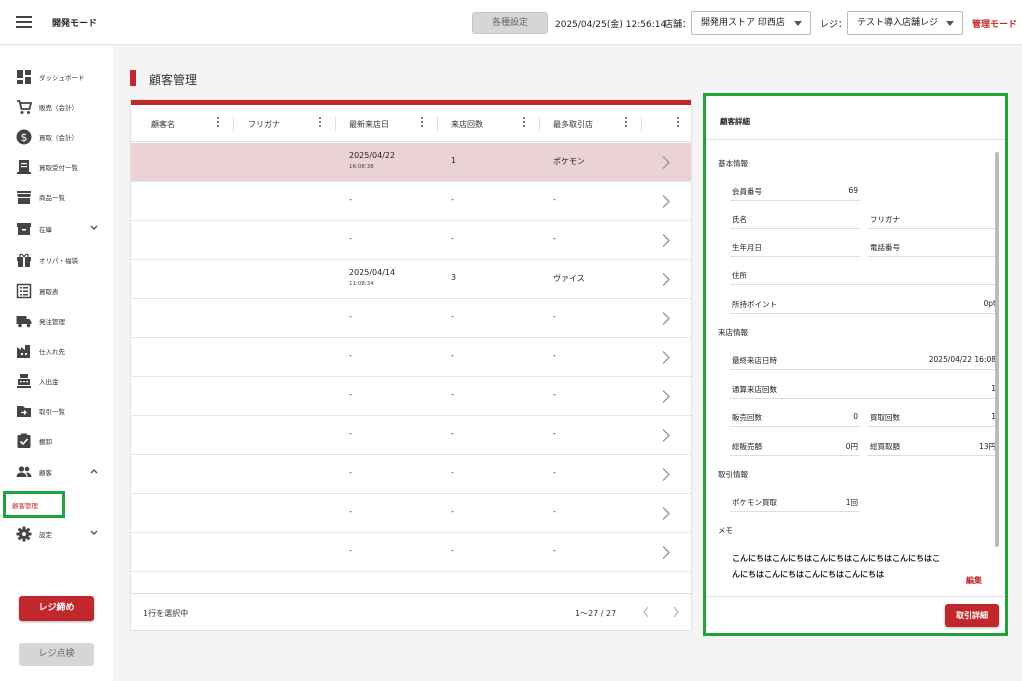  I want to click on sidebar-item-label: 設定, so click(45, 535).